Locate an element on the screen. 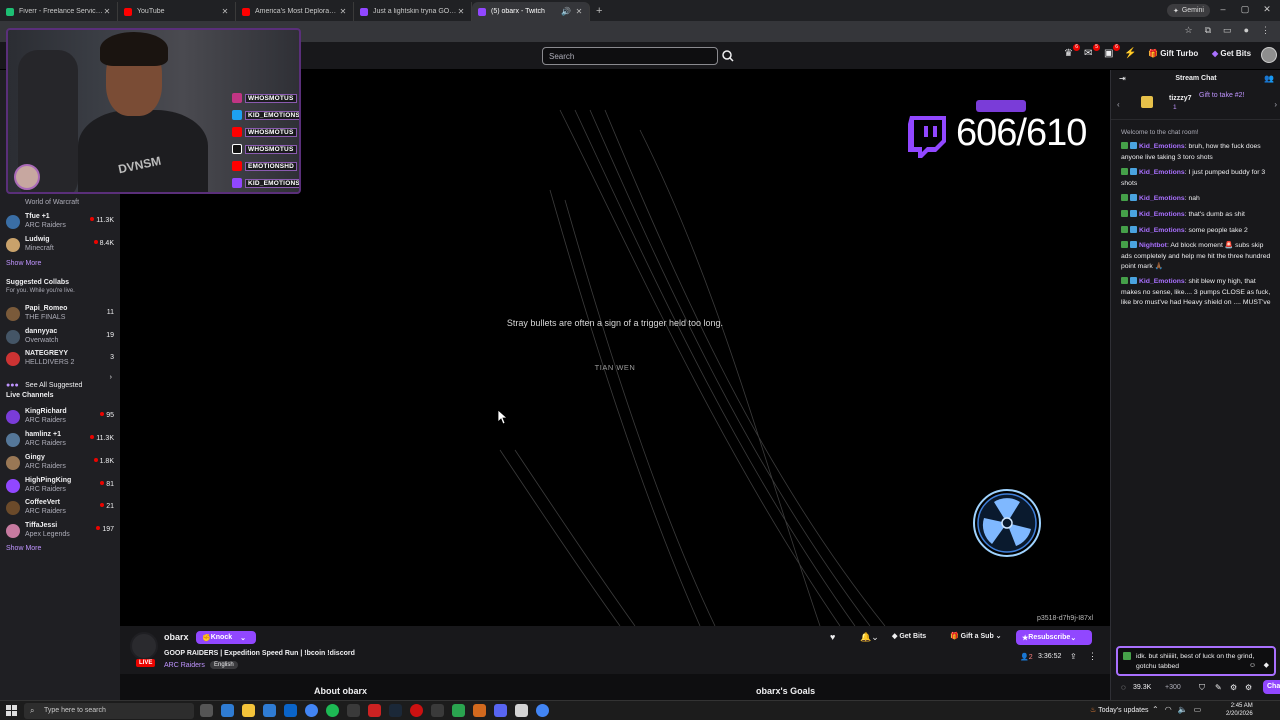 Image resolution: width=1280 pixels, height=720 pixels. browser-tab: Just a lightskin tryna GOOOOO ✕ is located at coordinates (413, 11).